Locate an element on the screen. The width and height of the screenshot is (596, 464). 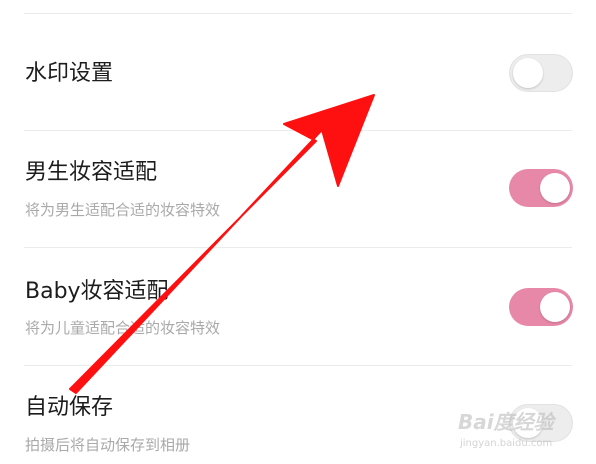
male-makeup-toggle is located at coordinates (541, 188).